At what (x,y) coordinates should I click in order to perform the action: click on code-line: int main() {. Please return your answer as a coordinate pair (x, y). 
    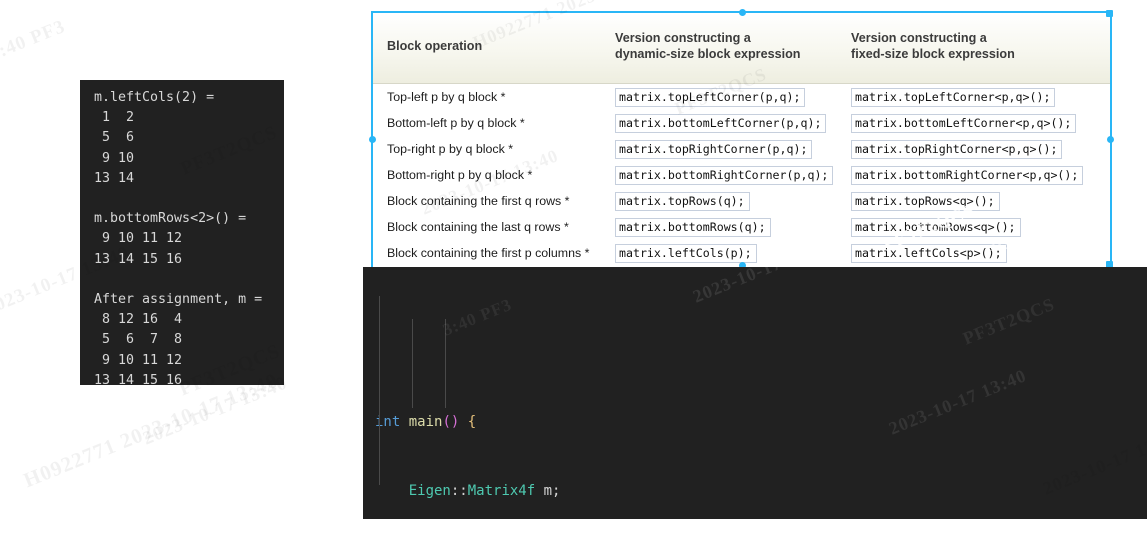
    Looking at the image, I should click on (426, 422).